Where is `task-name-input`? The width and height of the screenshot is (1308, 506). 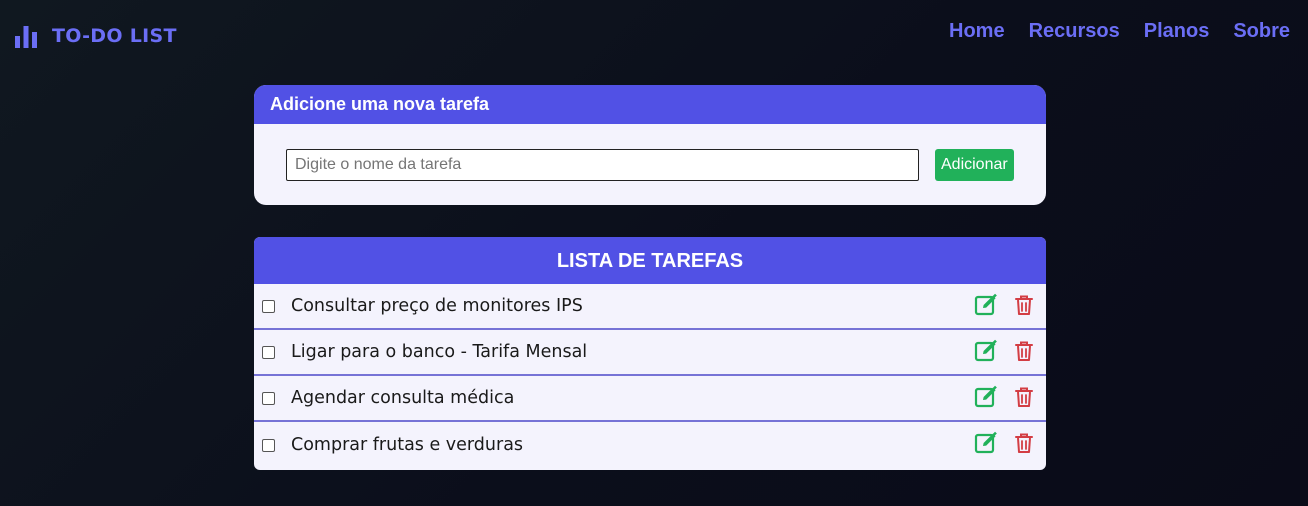
task-name-input is located at coordinates (602, 165).